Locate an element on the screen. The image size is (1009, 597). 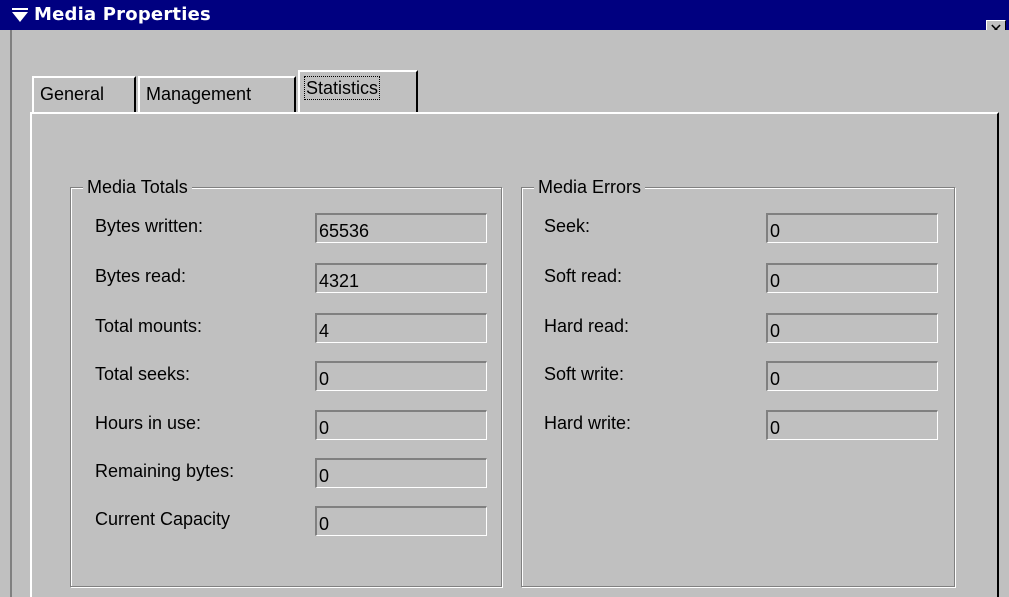
media-totals-title: Media Totals is located at coordinates (137, 187).